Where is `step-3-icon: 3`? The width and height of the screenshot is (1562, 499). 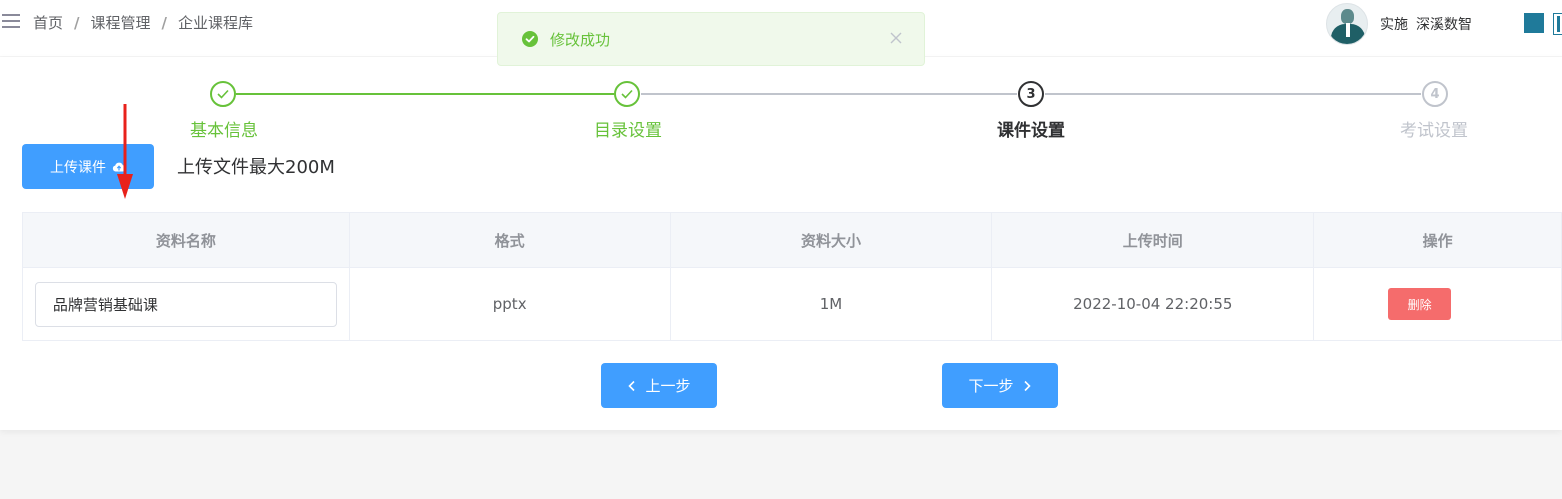
step-3-icon: 3 is located at coordinates (1031, 94).